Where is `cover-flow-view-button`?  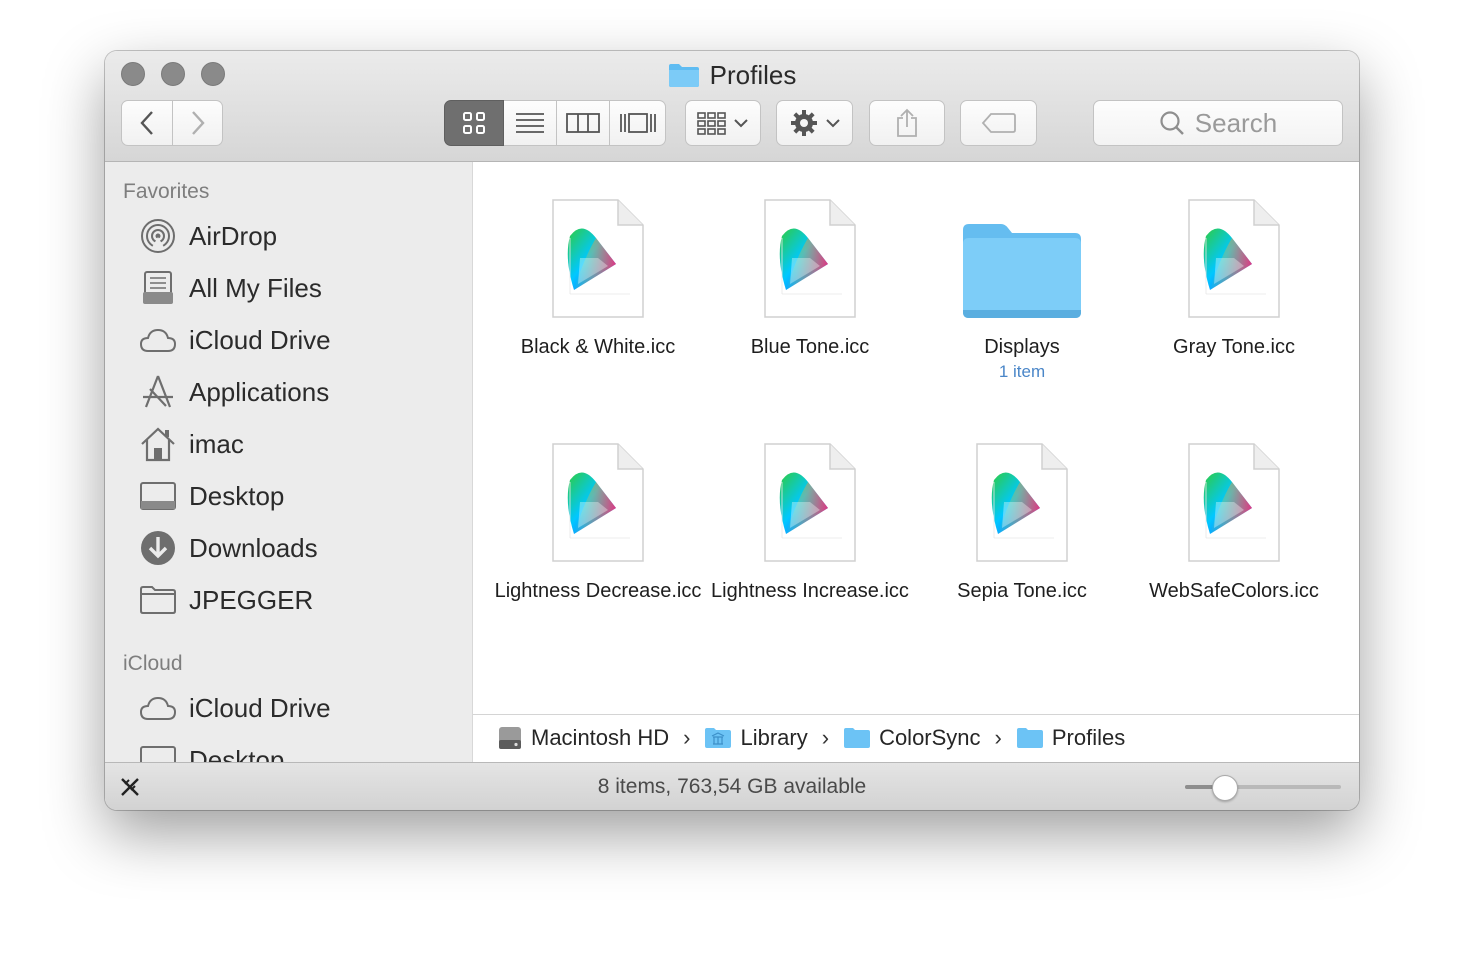 cover-flow-view-button is located at coordinates (638, 123).